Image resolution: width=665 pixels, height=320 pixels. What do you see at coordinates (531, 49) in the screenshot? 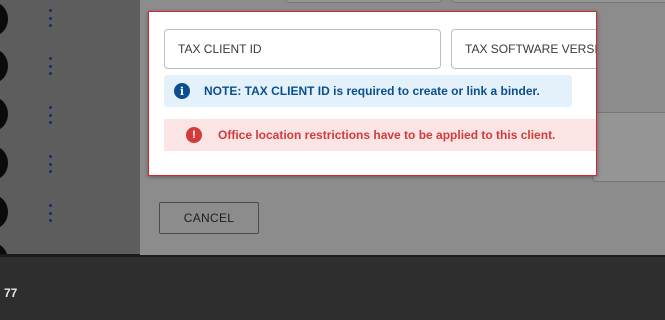
I see `tax-software-version-placeholder: TAX SOFTWARE VERSION` at bounding box center [531, 49].